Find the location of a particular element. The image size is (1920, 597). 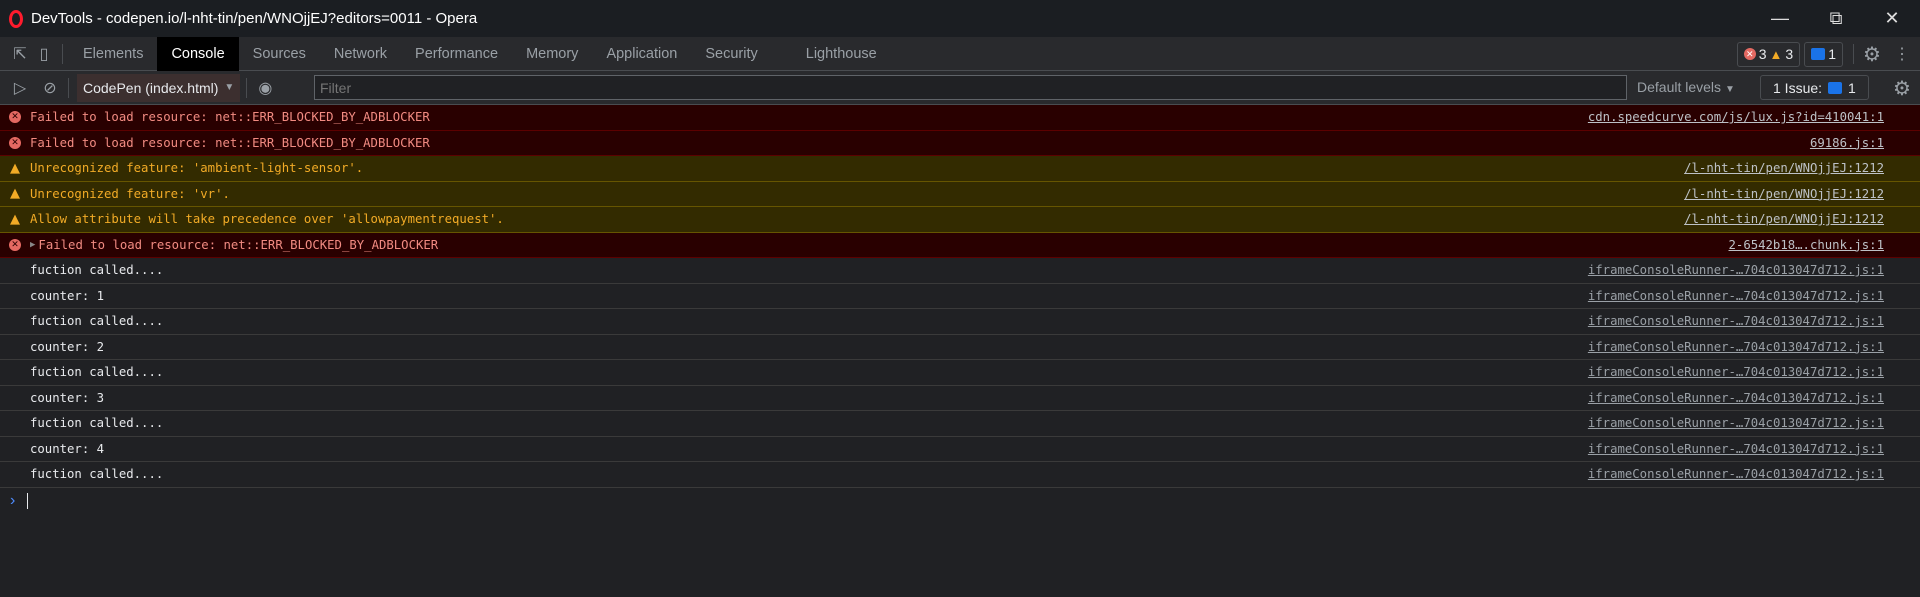

issues-button: 1 Issue: 1 is located at coordinates (1814, 87).